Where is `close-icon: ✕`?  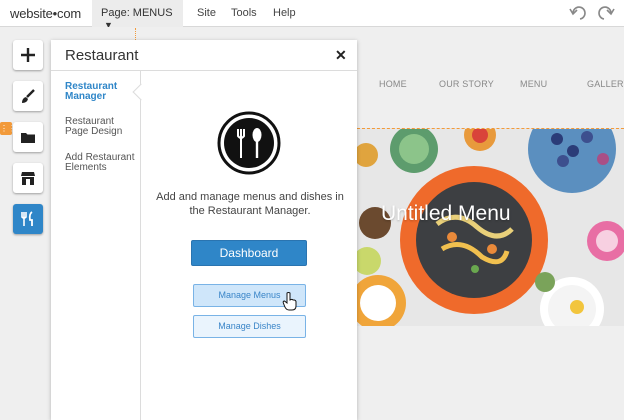 close-icon: ✕ is located at coordinates (341, 55).